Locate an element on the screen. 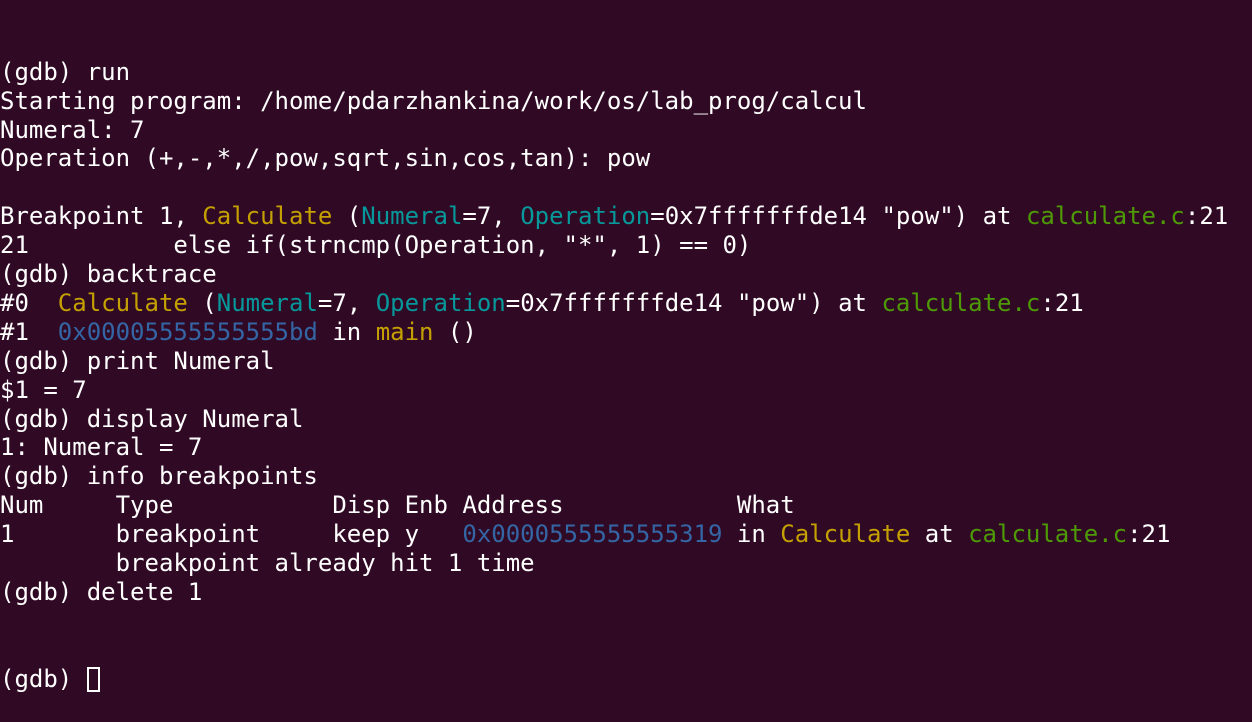 Image resolution: width=1252 pixels, height=722 pixels. terminal-line: (gdb) info breakpoints is located at coordinates (626, 476).